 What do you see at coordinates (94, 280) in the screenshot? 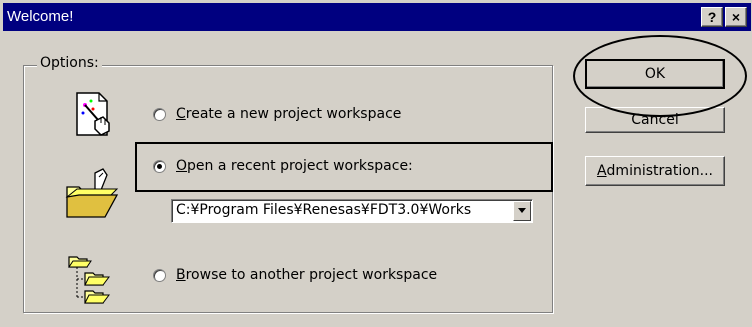
I see `folder-tree-icon` at bounding box center [94, 280].